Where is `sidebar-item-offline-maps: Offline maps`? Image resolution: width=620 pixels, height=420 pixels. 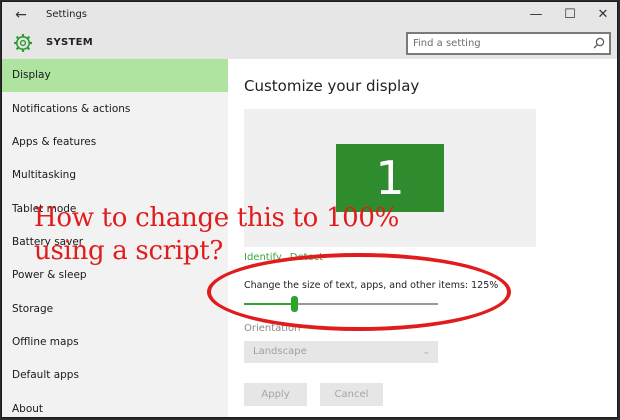 sidebar-item-offline-maps: Offline maps is located at coordinates (115, 342).